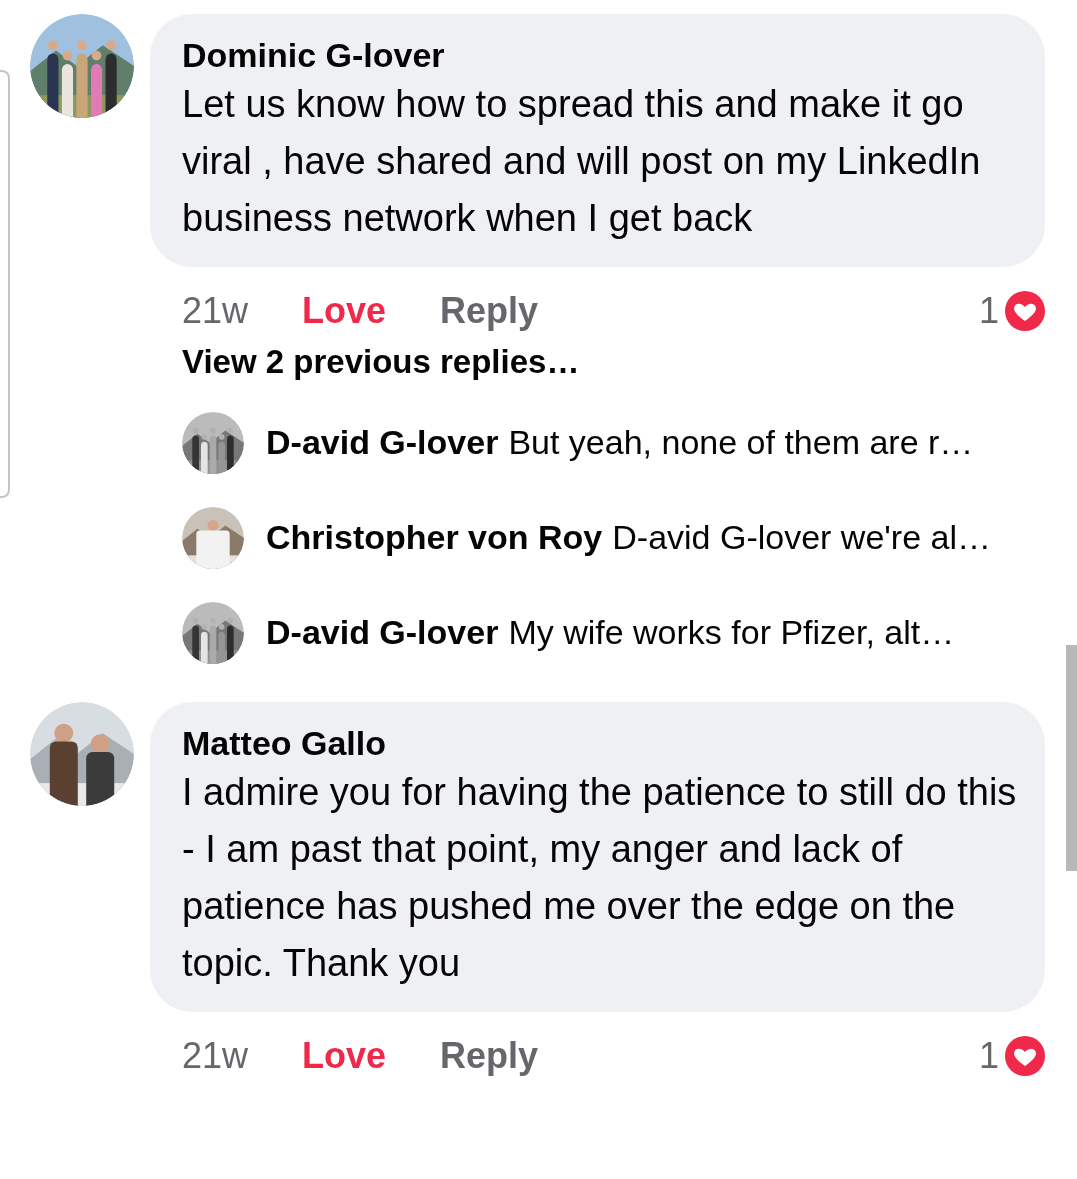  I want to click on comment-text: I admire you for having the patience to still do this - I am past that point, my anger and lack of patience has pushed me over the edge on the topic. Thank you, so click(600, 878).